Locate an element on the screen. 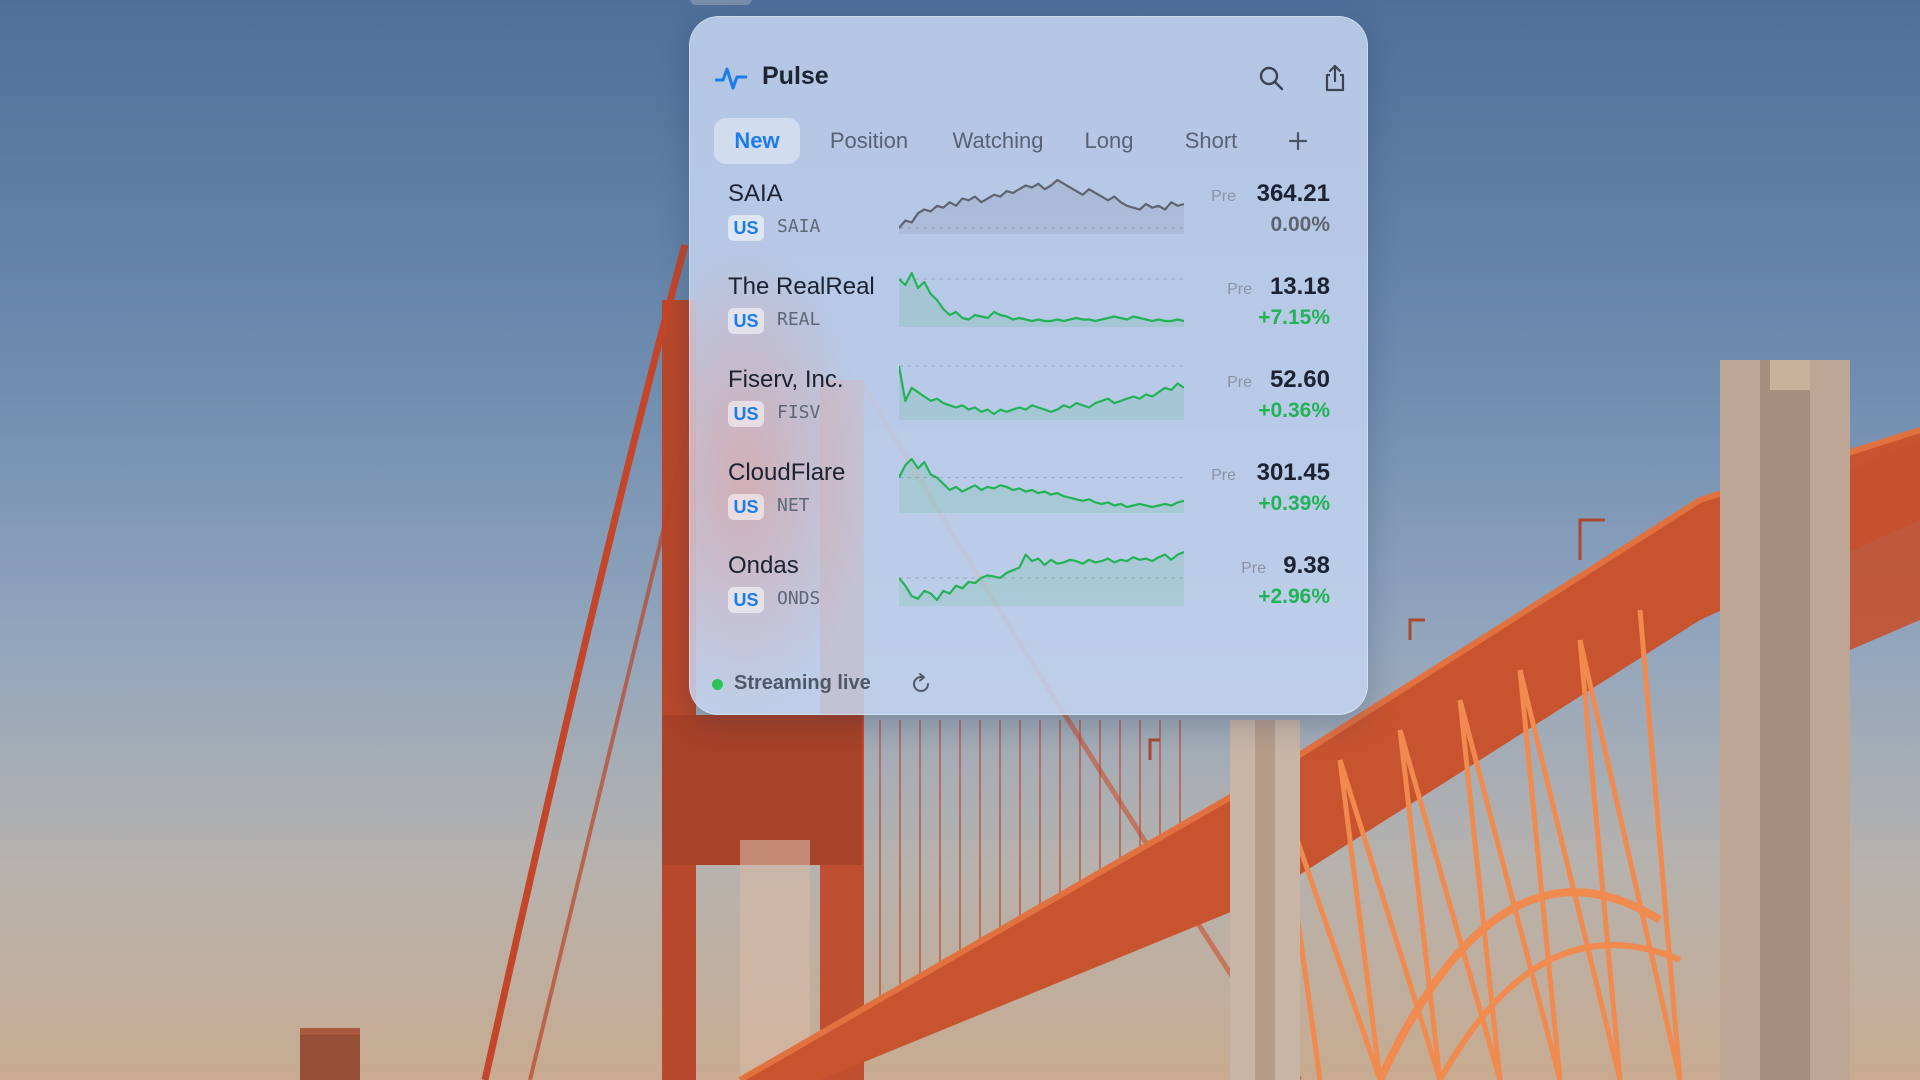 The width and height of the screenshot is (1920, 1080). change-percent: +0.36% is located at coordinates (1294, 410).